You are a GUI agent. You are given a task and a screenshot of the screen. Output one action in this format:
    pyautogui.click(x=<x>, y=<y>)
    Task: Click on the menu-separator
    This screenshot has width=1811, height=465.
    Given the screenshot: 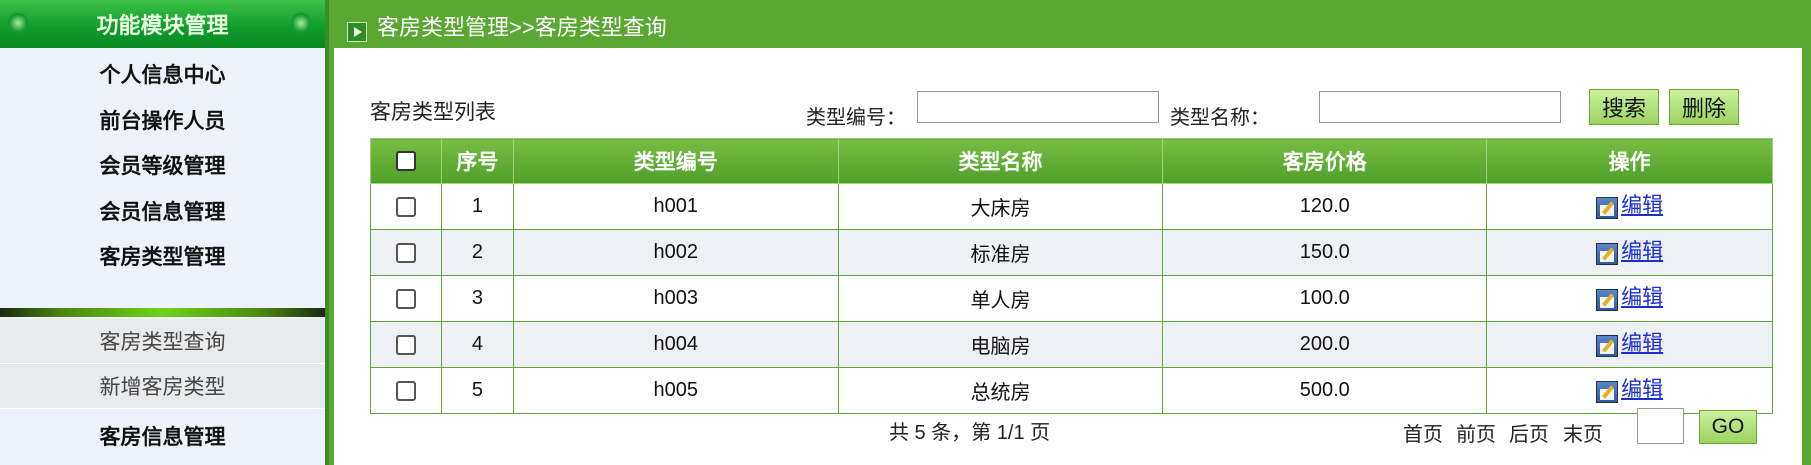 What is the action you would take?
    pyautogui.click(x=162, y=312)
    